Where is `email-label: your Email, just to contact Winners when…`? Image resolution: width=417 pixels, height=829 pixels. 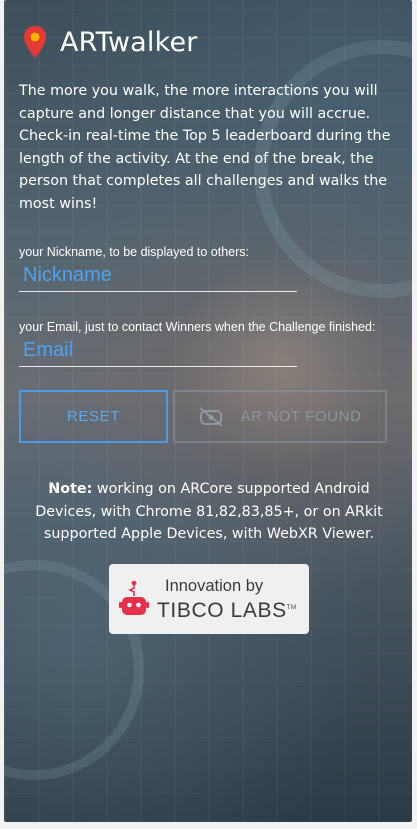 email-label: your Email, just to contact Winners when… is located at coordinates (197, 327).